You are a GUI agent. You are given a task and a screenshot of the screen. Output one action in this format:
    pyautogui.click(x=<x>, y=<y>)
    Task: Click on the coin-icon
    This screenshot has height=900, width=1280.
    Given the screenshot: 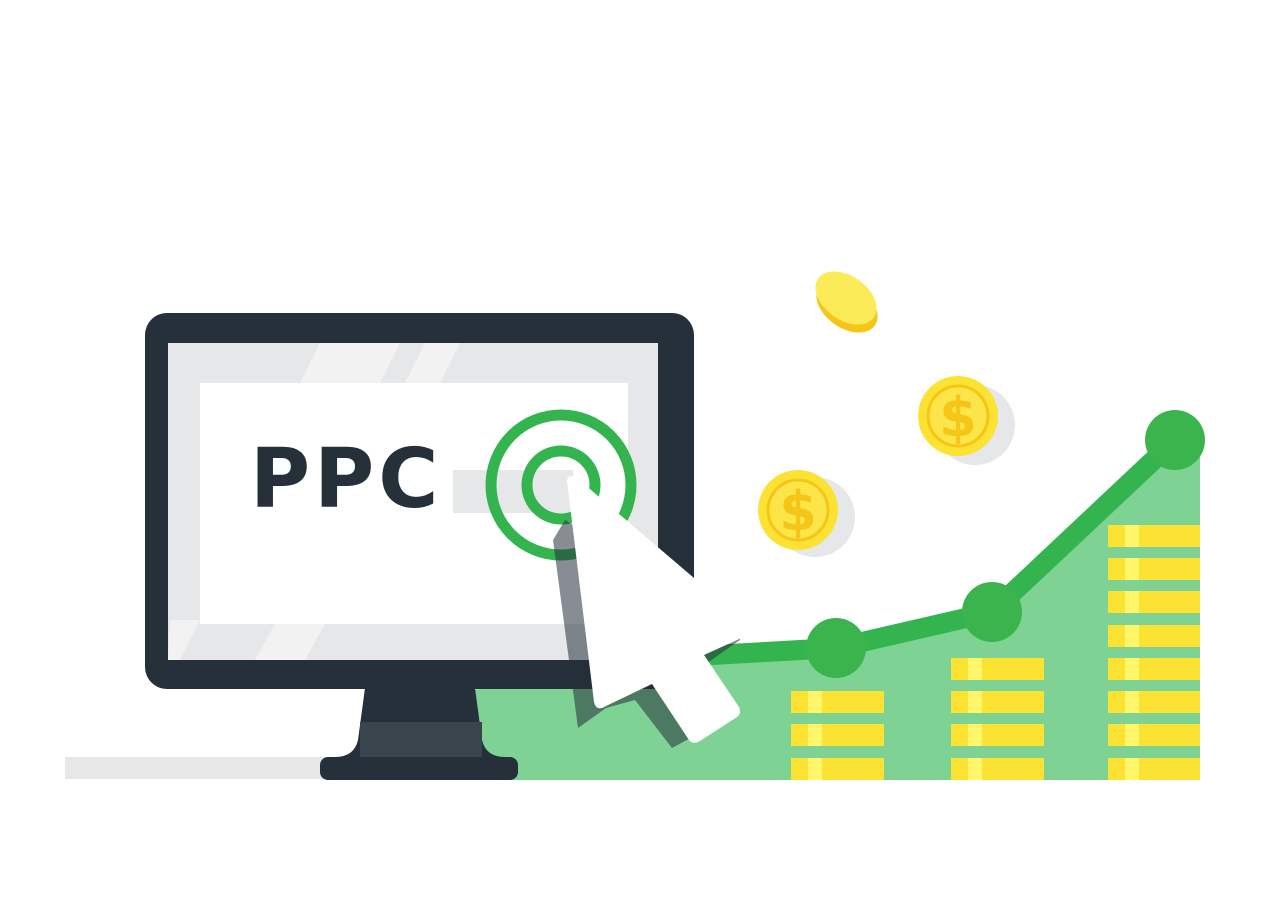 What is the action you would take?
    pyautogui.click(x=846, y=302)
    